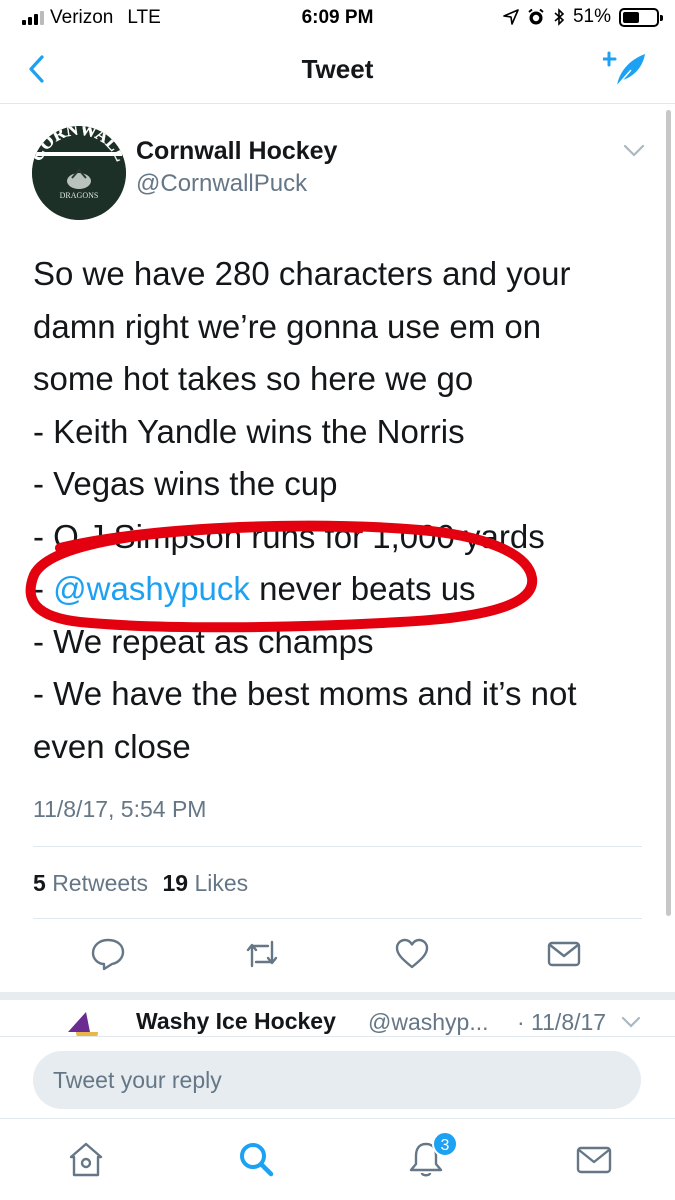 Image resolution: width=675 pixels, height=1200 pixels. I want to click on tweet-line: - We repeat as champs, so click(203, 641).